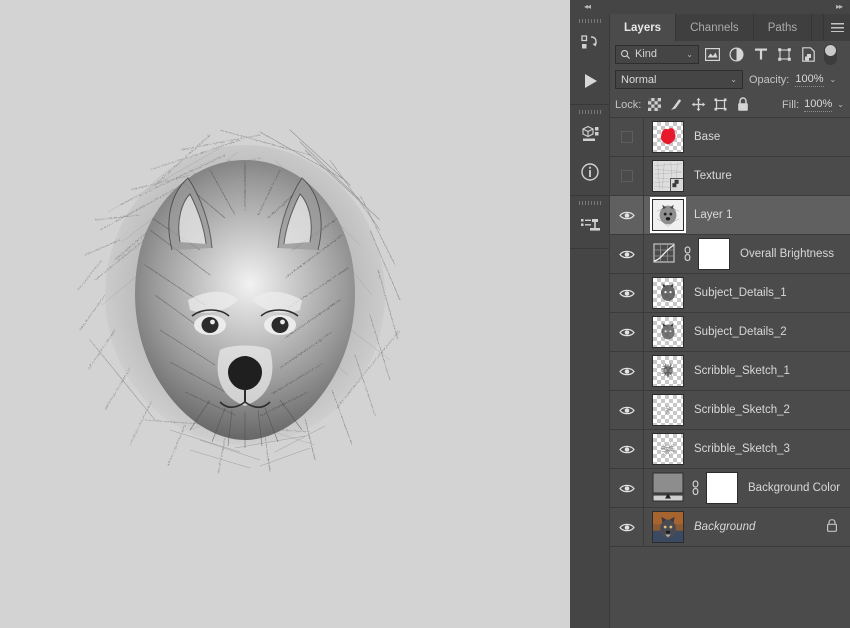  I want to click on actions-play-icon, so click(590, 81).